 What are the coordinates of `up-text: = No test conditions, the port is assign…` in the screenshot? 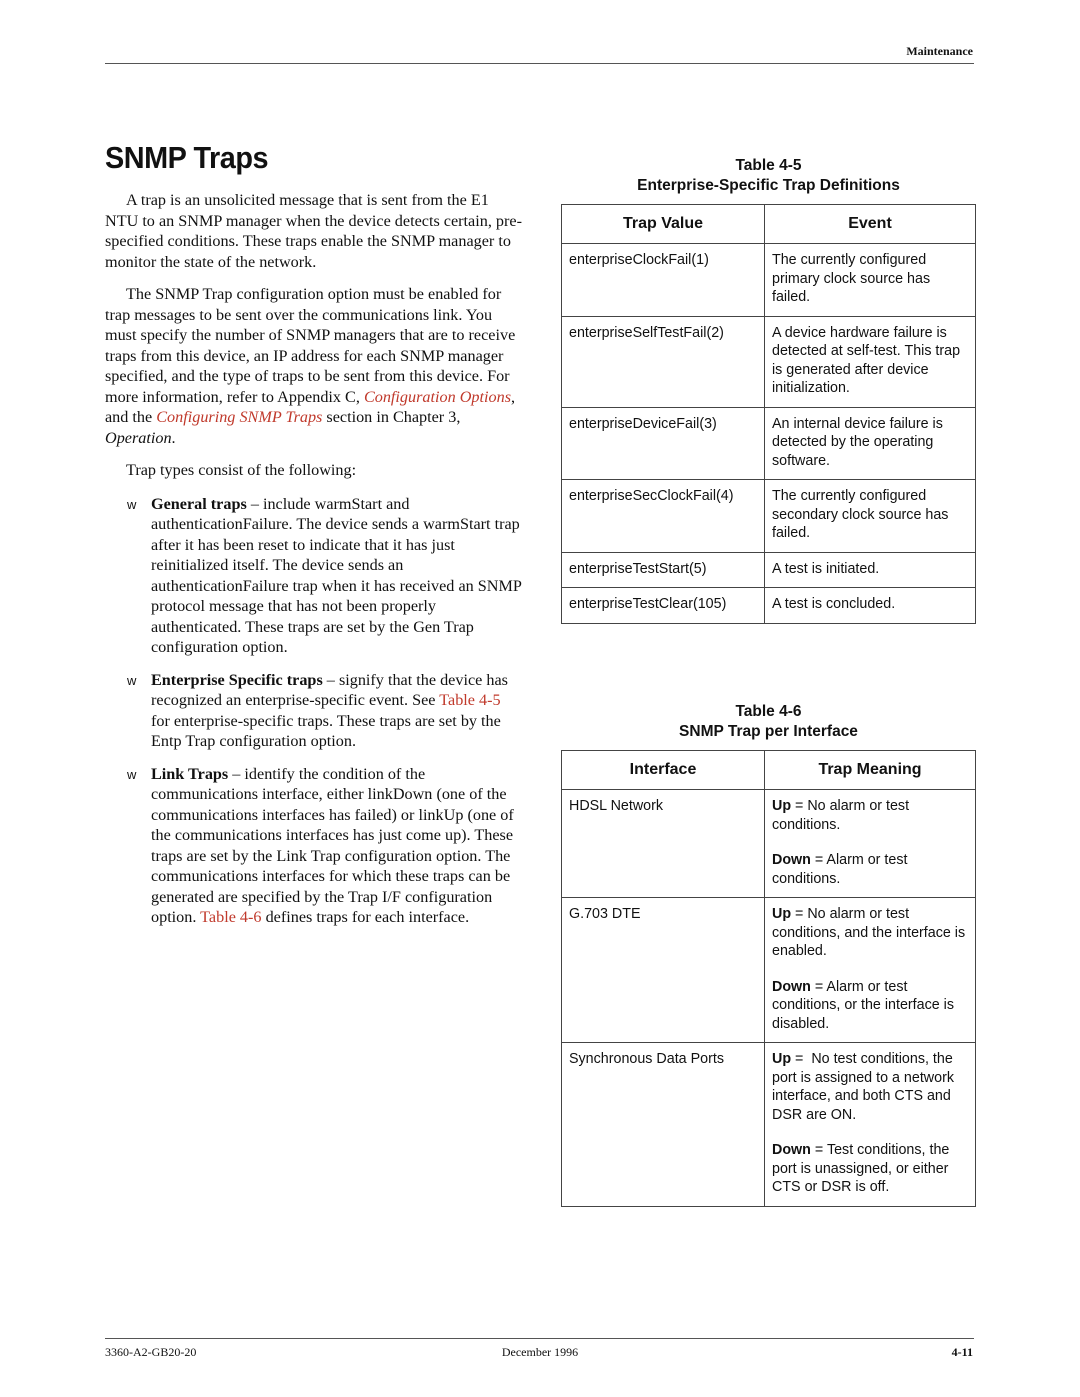 It's located at (865, 1087).